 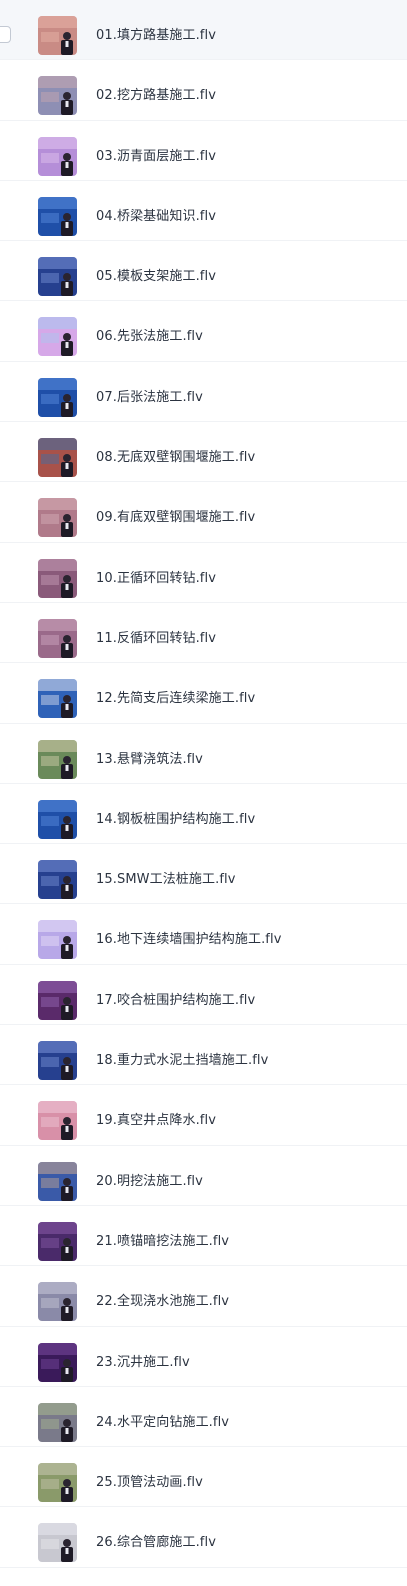 I want to click on file-name: 03.沥青面层施工.flv, so click(x=156, y=156).